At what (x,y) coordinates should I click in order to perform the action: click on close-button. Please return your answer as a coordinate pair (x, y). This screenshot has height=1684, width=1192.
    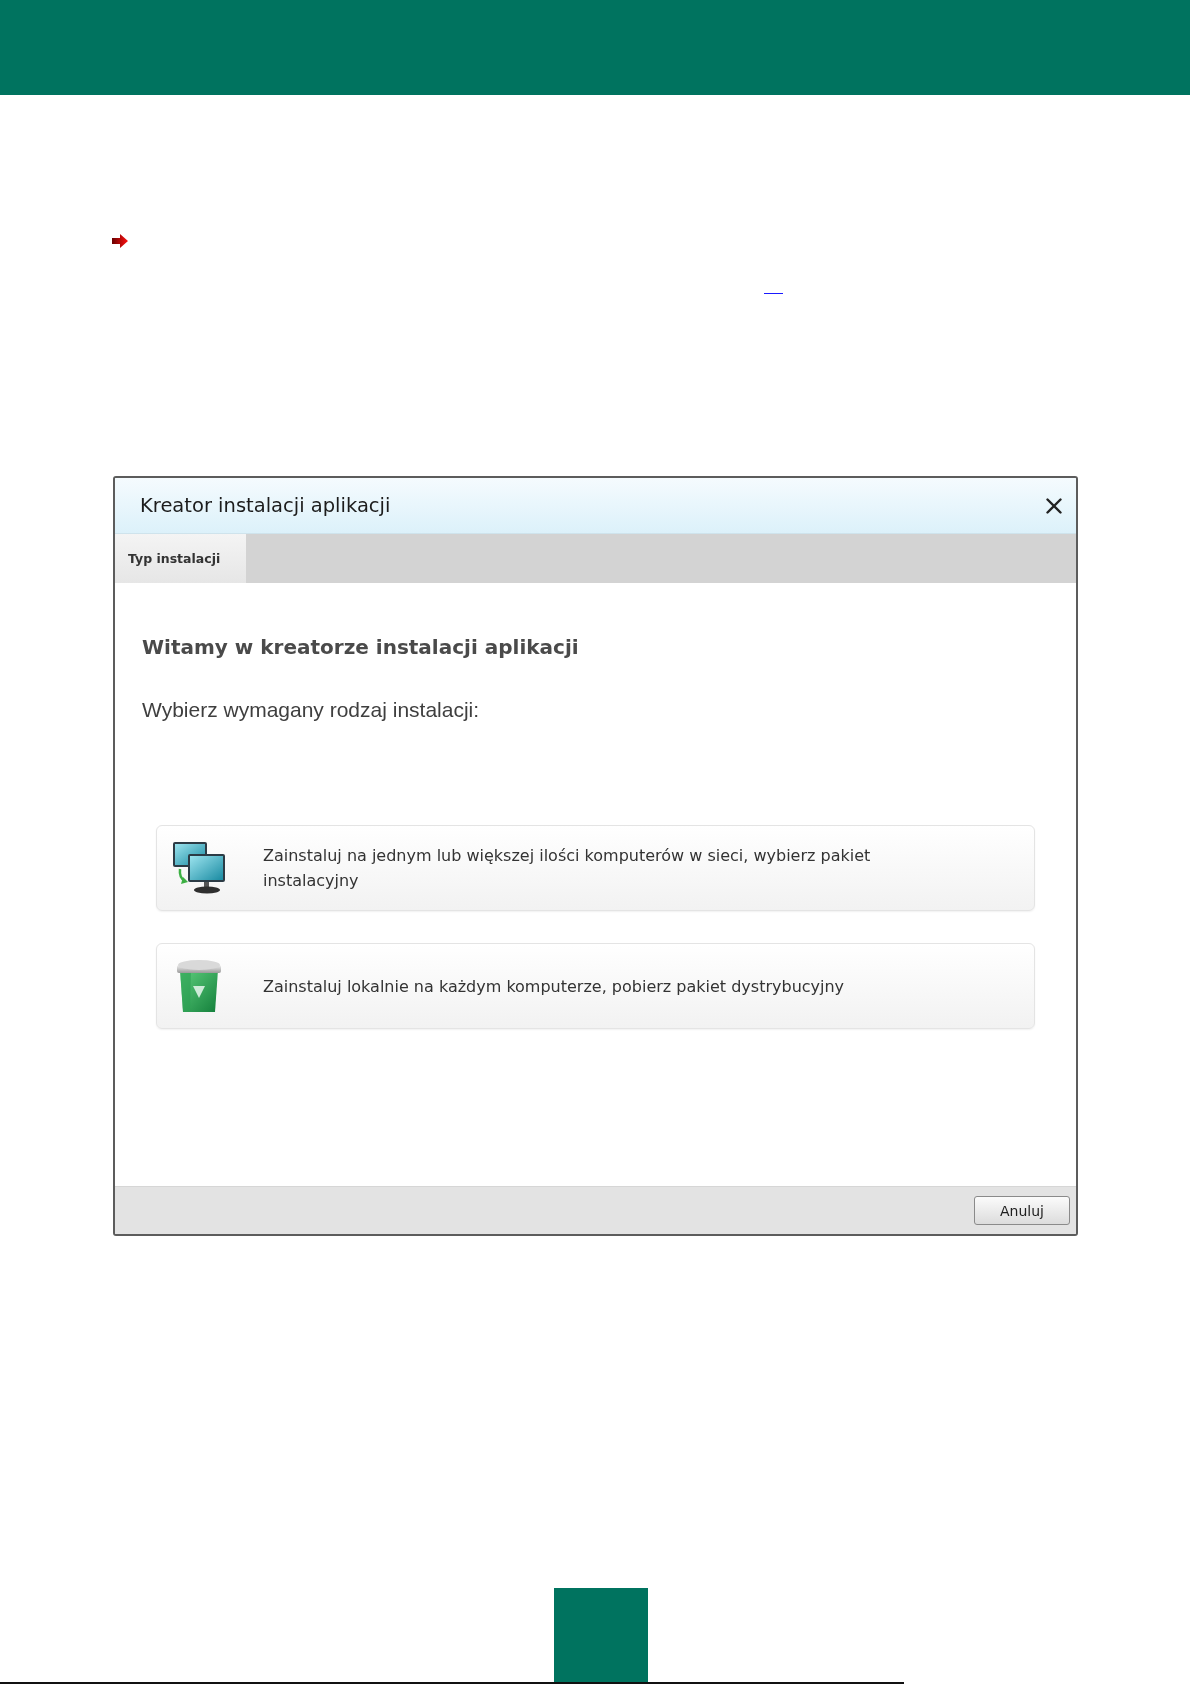
    Looking at the image, I should click on (1054, 505).